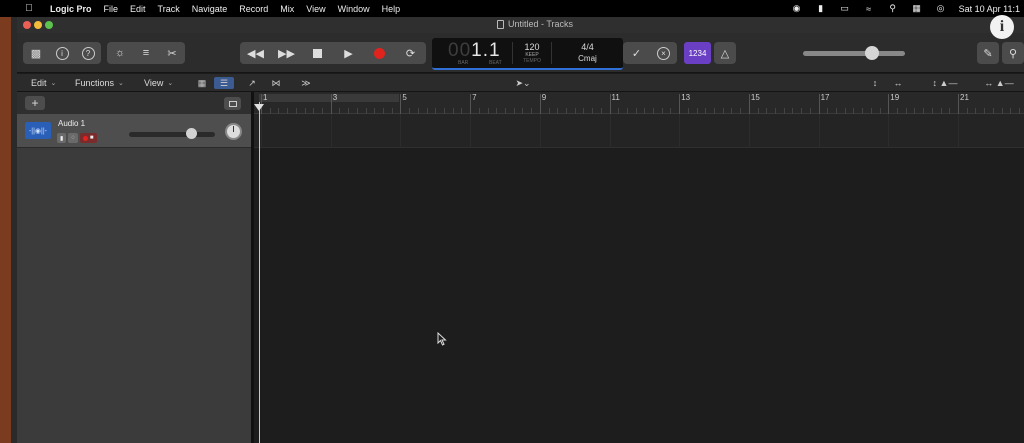 The image size is (1024, 443). Describe the element at coordinates (639, 131) in the screenshot. I see `track-lane` at that location.